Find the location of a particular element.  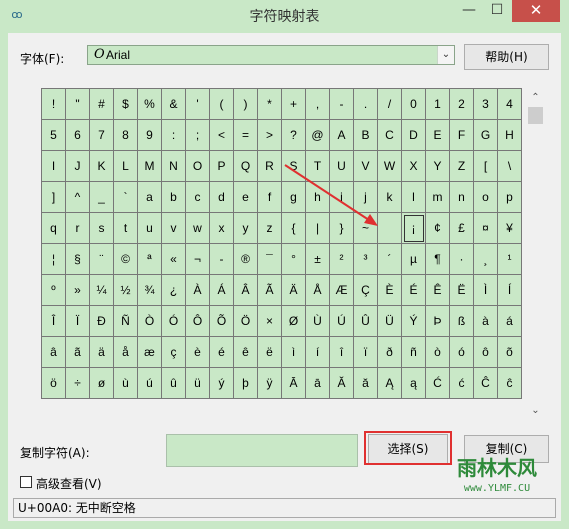

grid-cell: { is located at coordinates (294, 228).